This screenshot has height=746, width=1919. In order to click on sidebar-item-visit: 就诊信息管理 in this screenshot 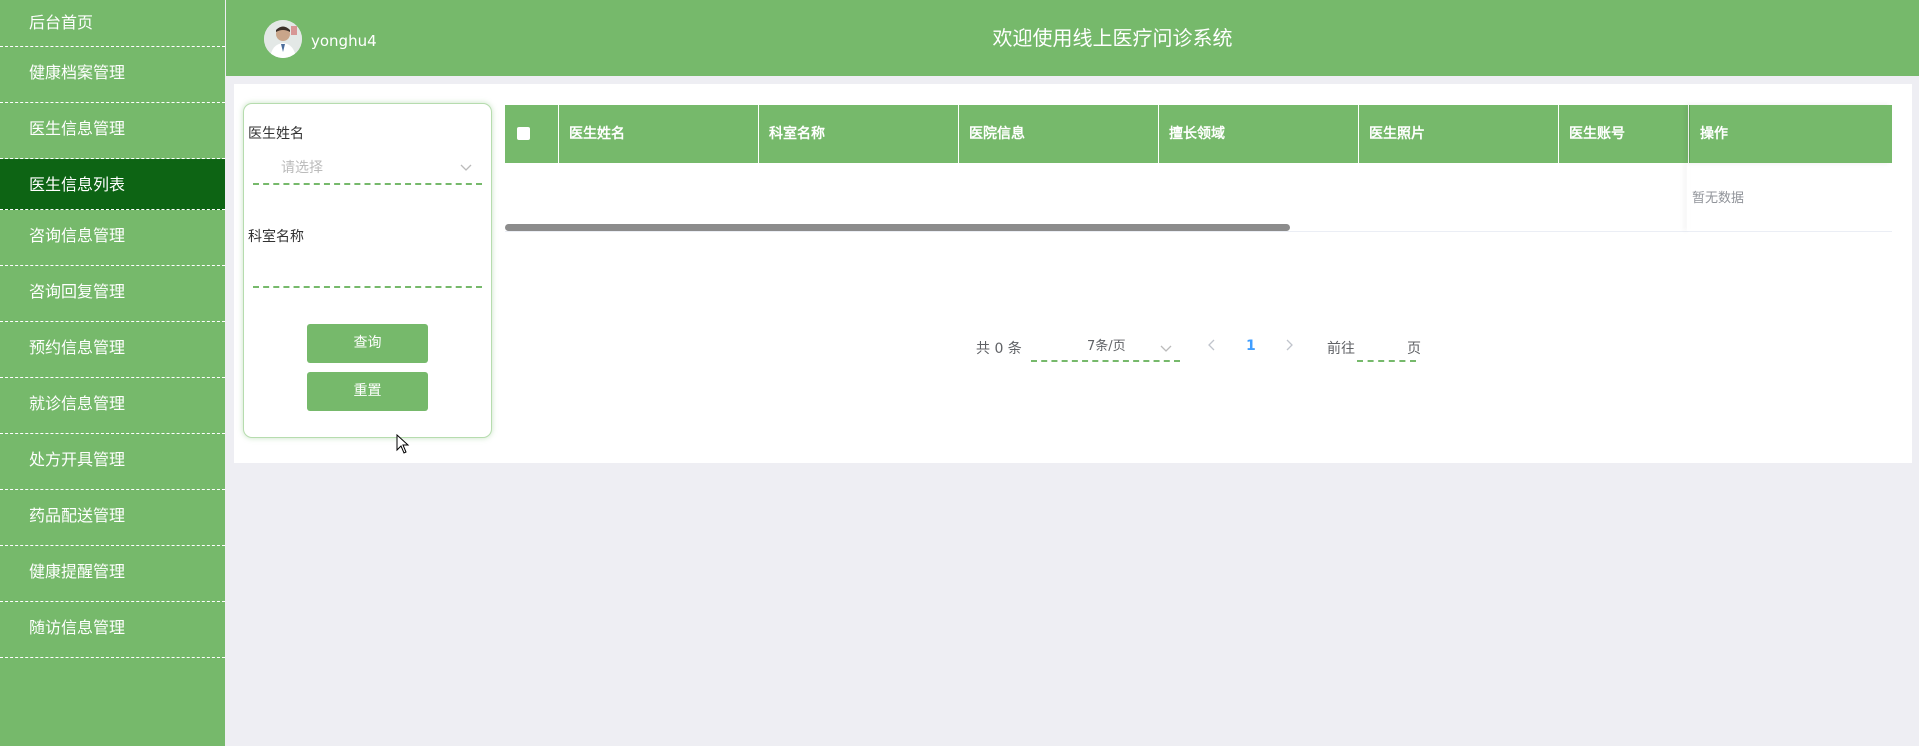, I will do `click(112, 406)`.